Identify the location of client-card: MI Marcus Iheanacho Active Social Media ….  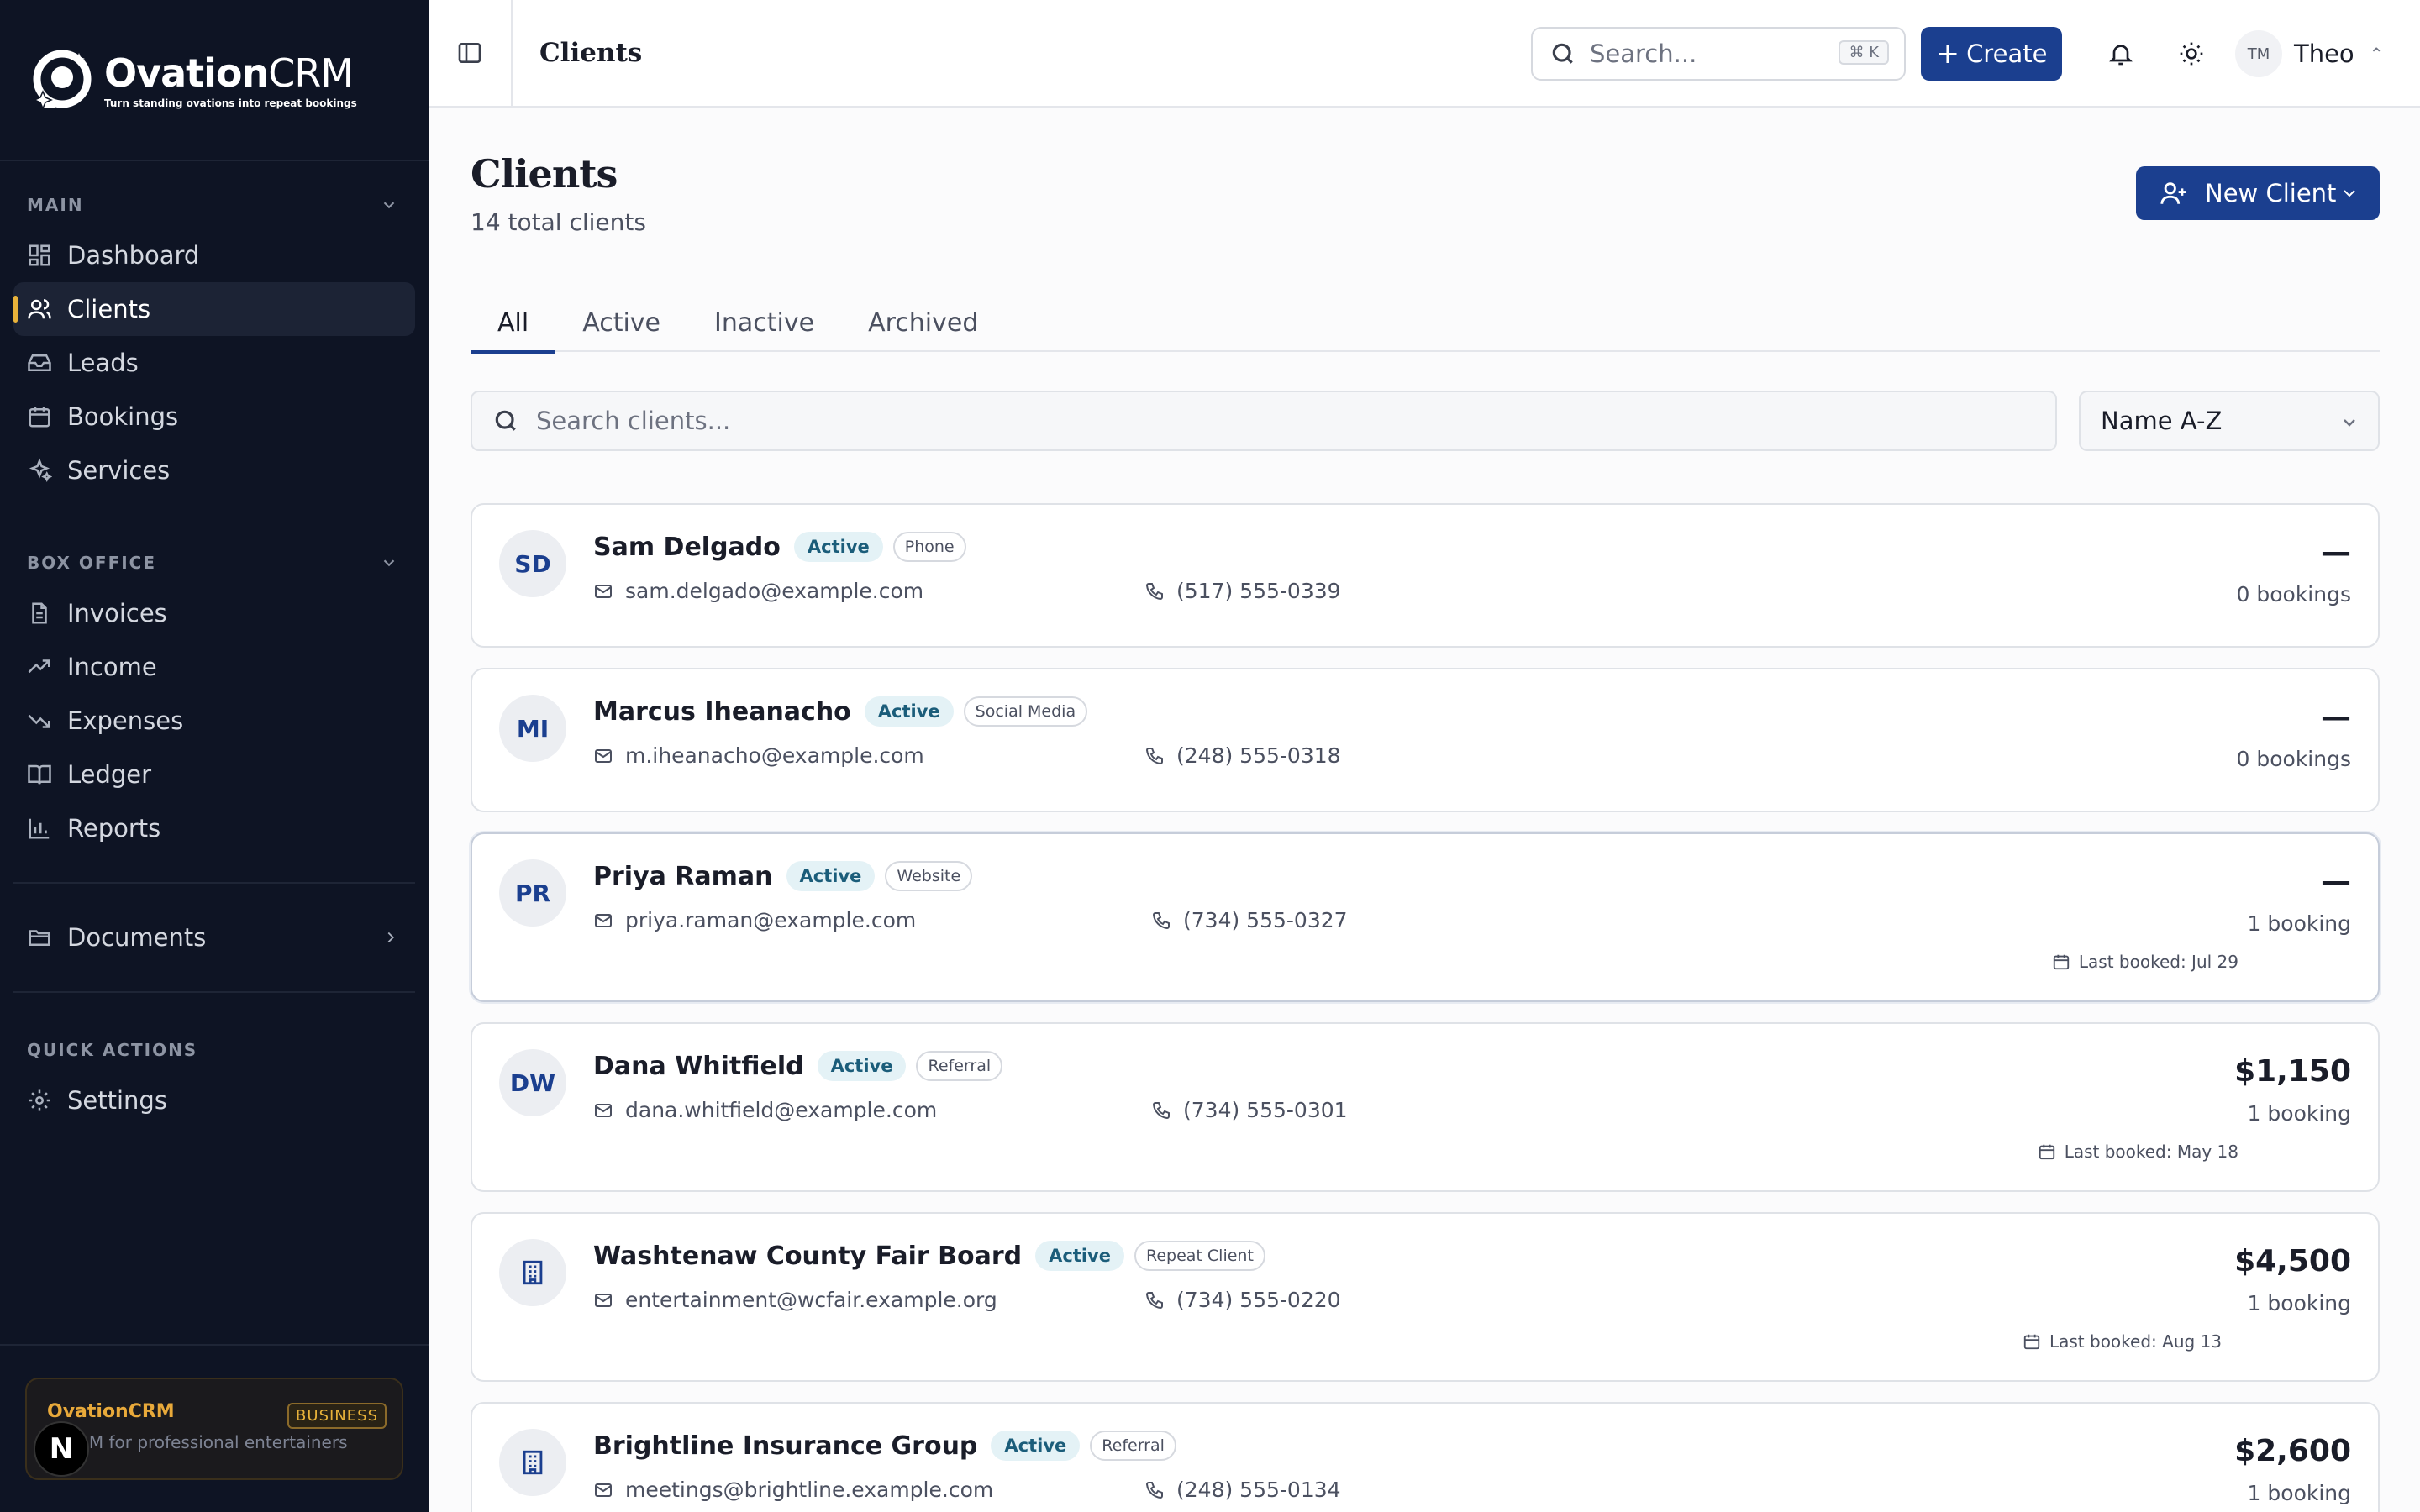
(1425, 740).